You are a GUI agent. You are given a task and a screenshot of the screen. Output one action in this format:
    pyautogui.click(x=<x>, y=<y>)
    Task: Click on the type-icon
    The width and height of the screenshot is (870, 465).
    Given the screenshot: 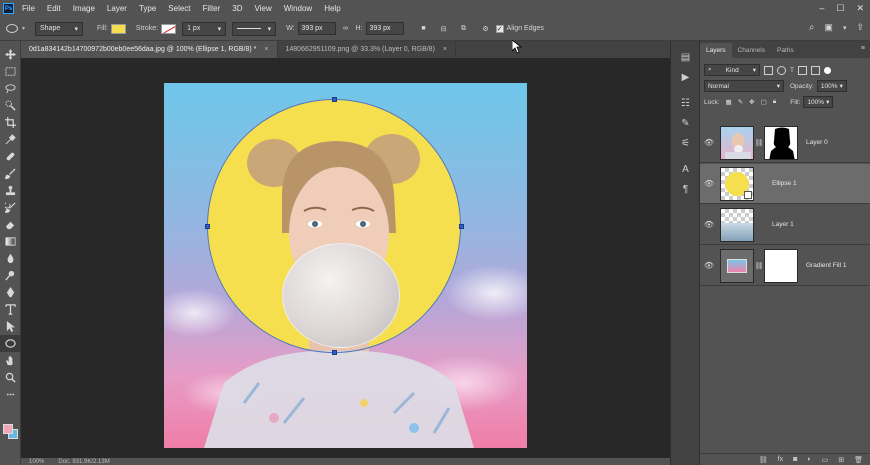 What is the action you would take?
    pyautogui.click(x=10, y=309)
    